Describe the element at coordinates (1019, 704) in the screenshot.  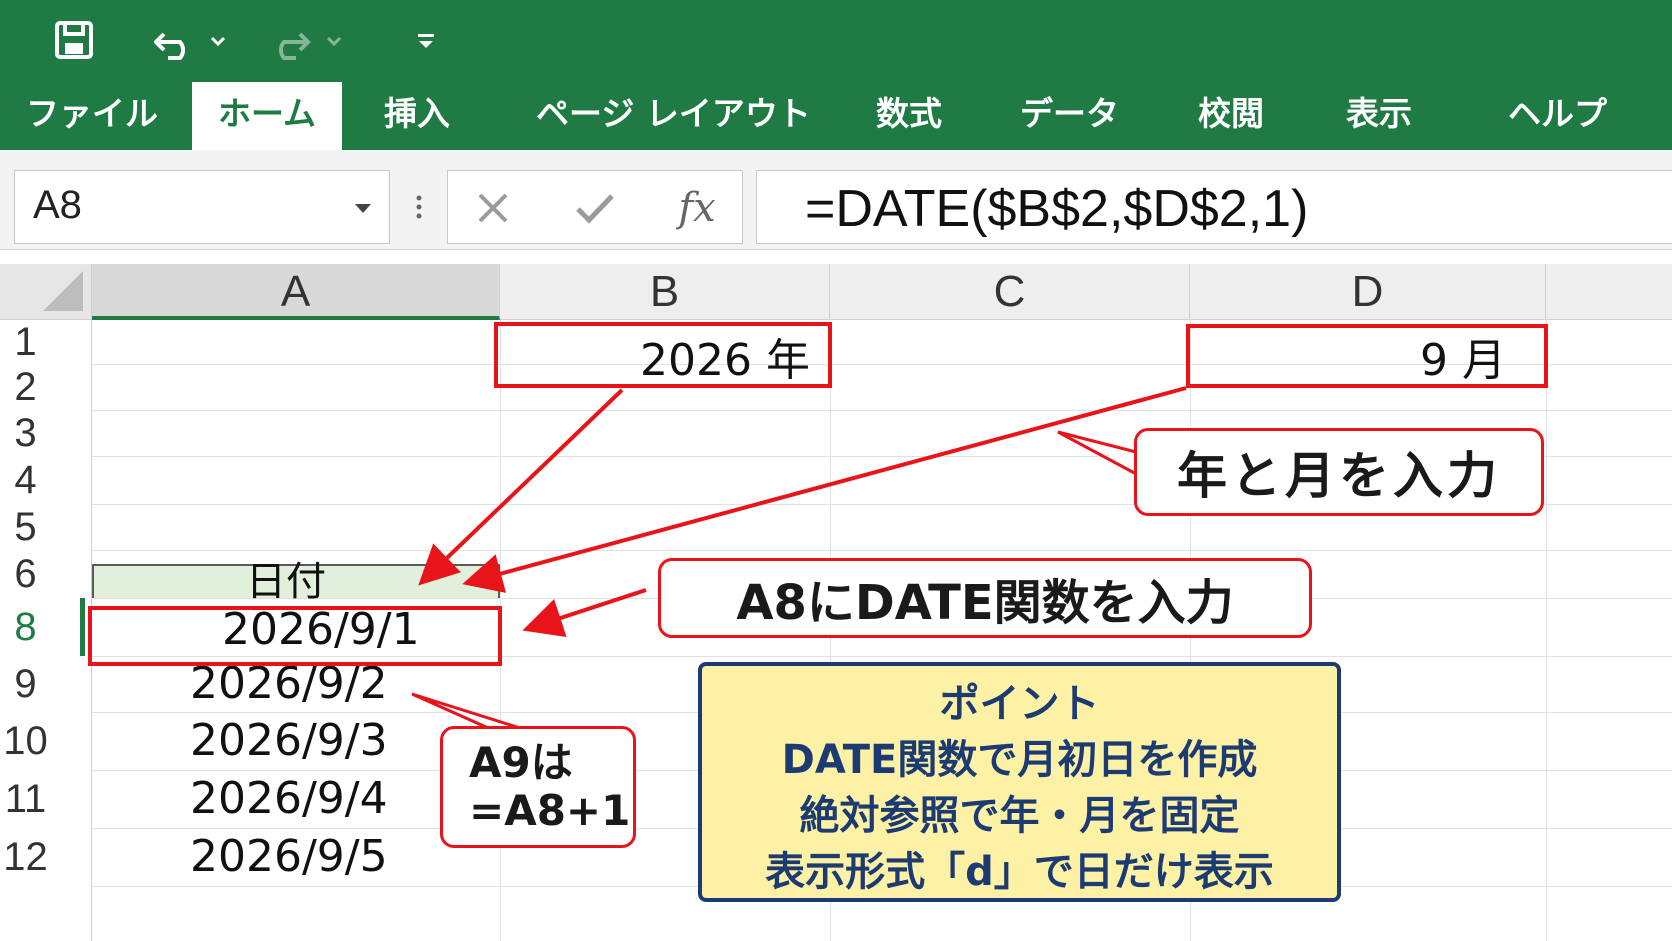
I see `point-title: ポイント` at that location.